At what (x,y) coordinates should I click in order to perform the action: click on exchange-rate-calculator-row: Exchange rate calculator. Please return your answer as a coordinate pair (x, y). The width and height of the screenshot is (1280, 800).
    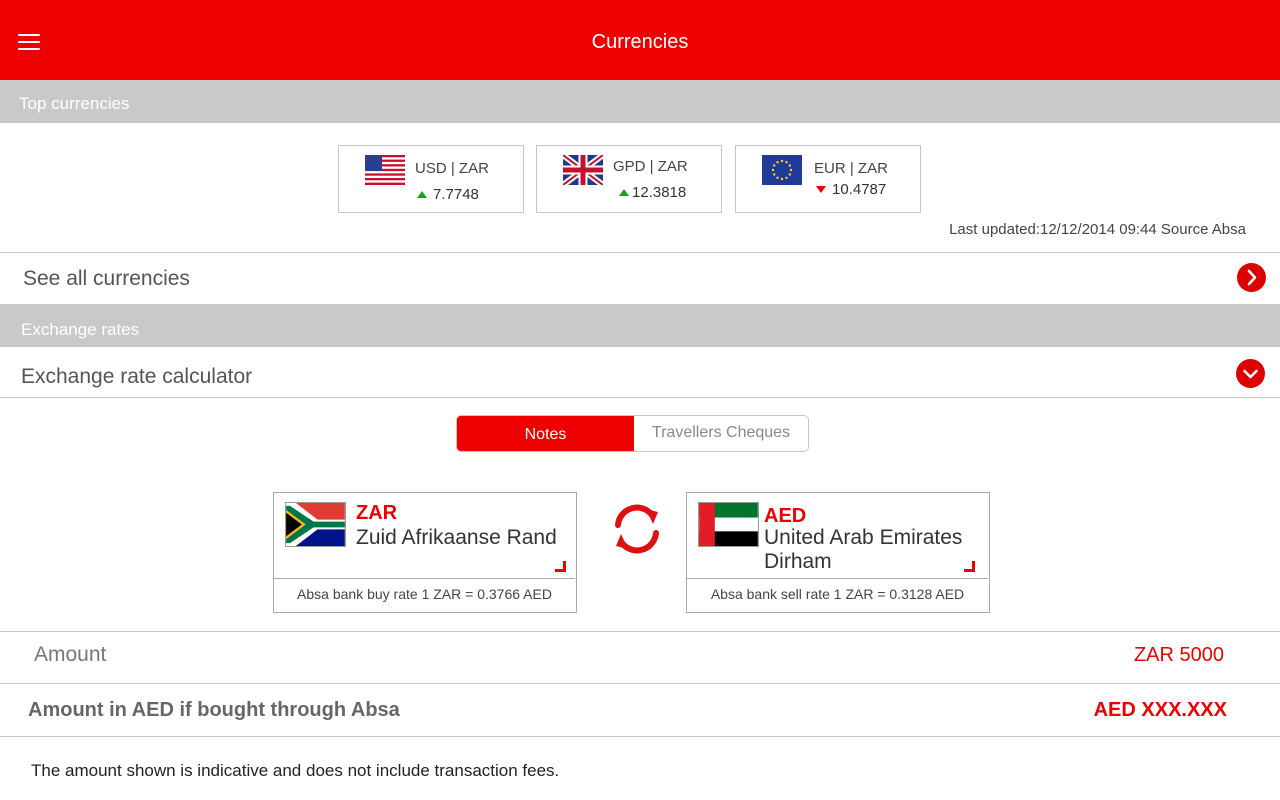
    Looking at the image, I should click on (640, 372).